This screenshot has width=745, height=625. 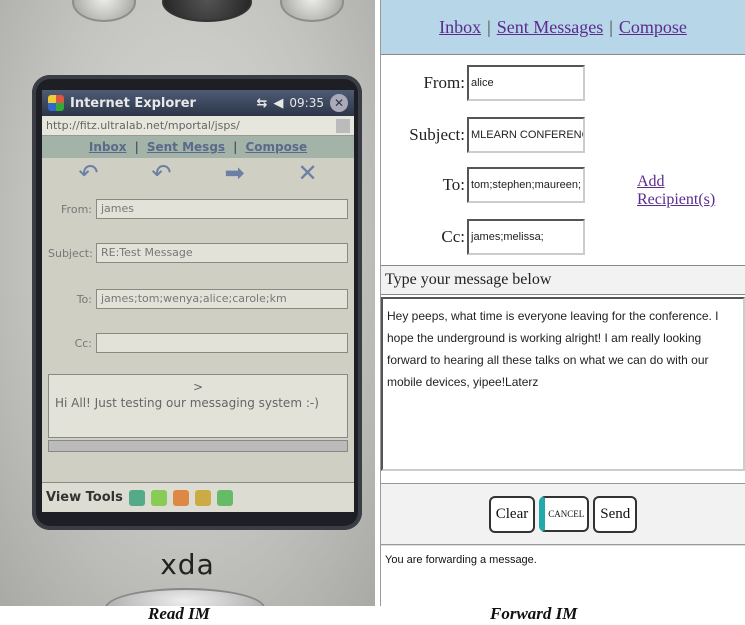 What do you see at coordinates (526, 135) in the screenshot?
I see `subject-input: MLEARN CONFERENCE` at bounding box center [526, 135].